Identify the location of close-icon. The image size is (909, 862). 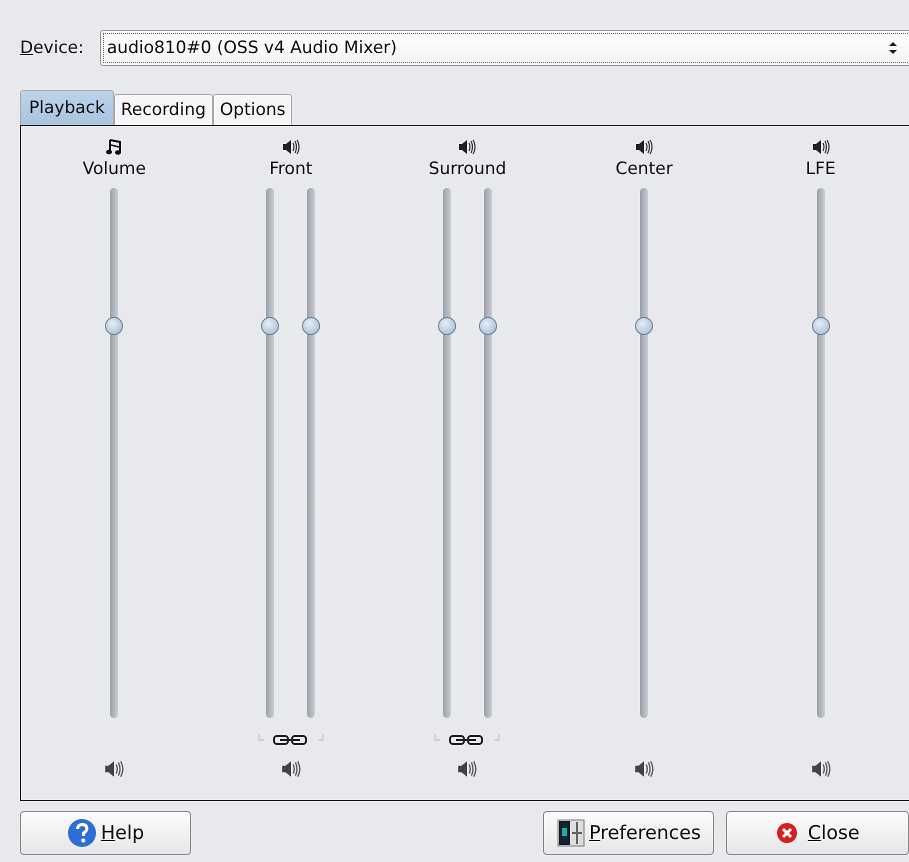
(787, 833).